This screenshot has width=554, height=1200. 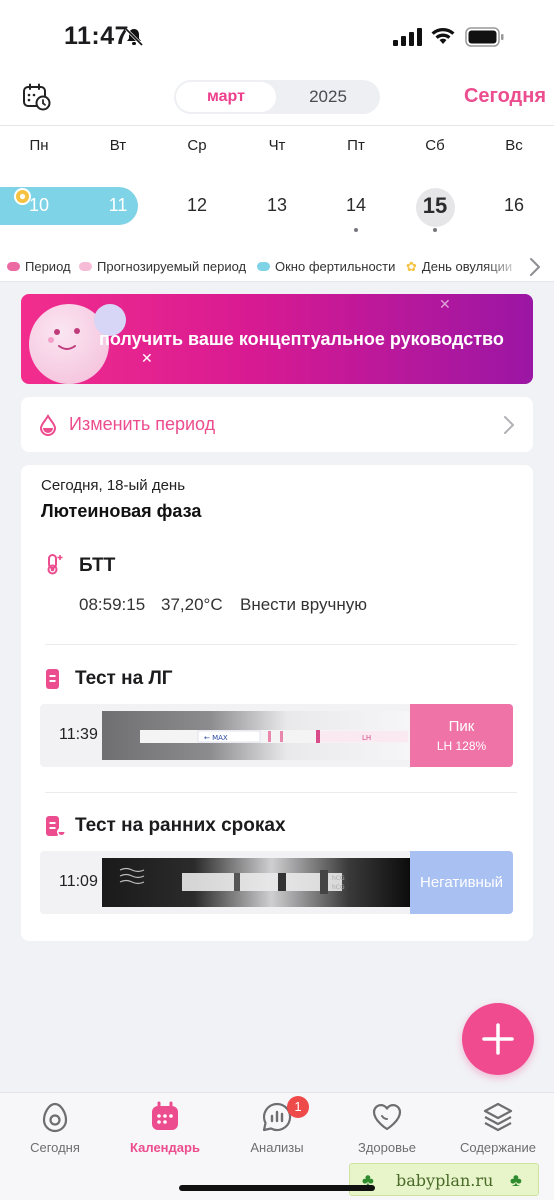 What do you see at coordinates (39, 205) in the screenshot?
I see `day-cell: 10` at bounding box center [39, 205].